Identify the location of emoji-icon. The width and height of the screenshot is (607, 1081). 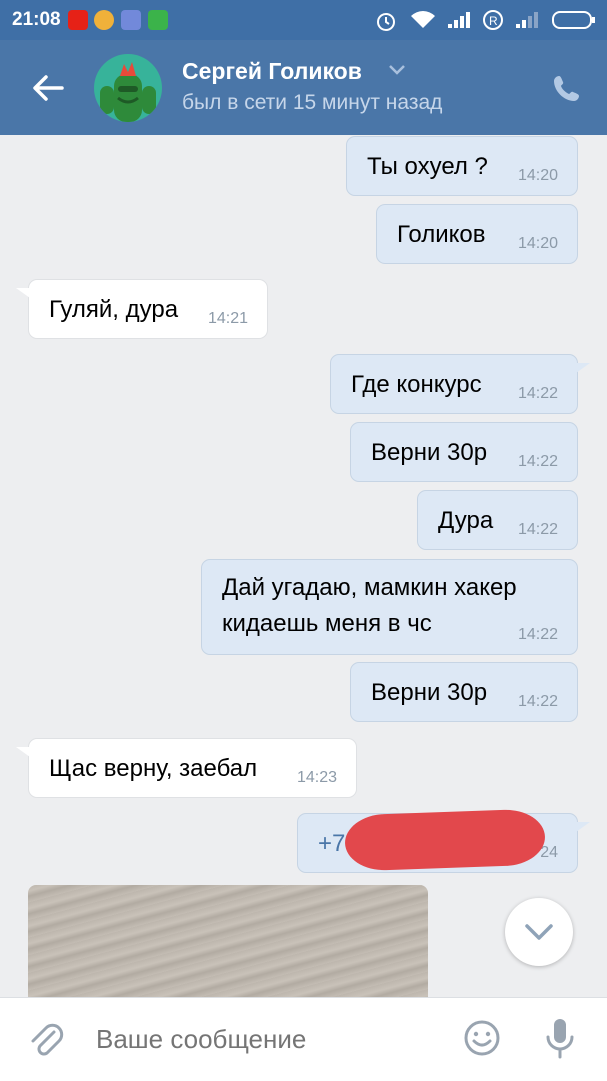
(482, 1038).